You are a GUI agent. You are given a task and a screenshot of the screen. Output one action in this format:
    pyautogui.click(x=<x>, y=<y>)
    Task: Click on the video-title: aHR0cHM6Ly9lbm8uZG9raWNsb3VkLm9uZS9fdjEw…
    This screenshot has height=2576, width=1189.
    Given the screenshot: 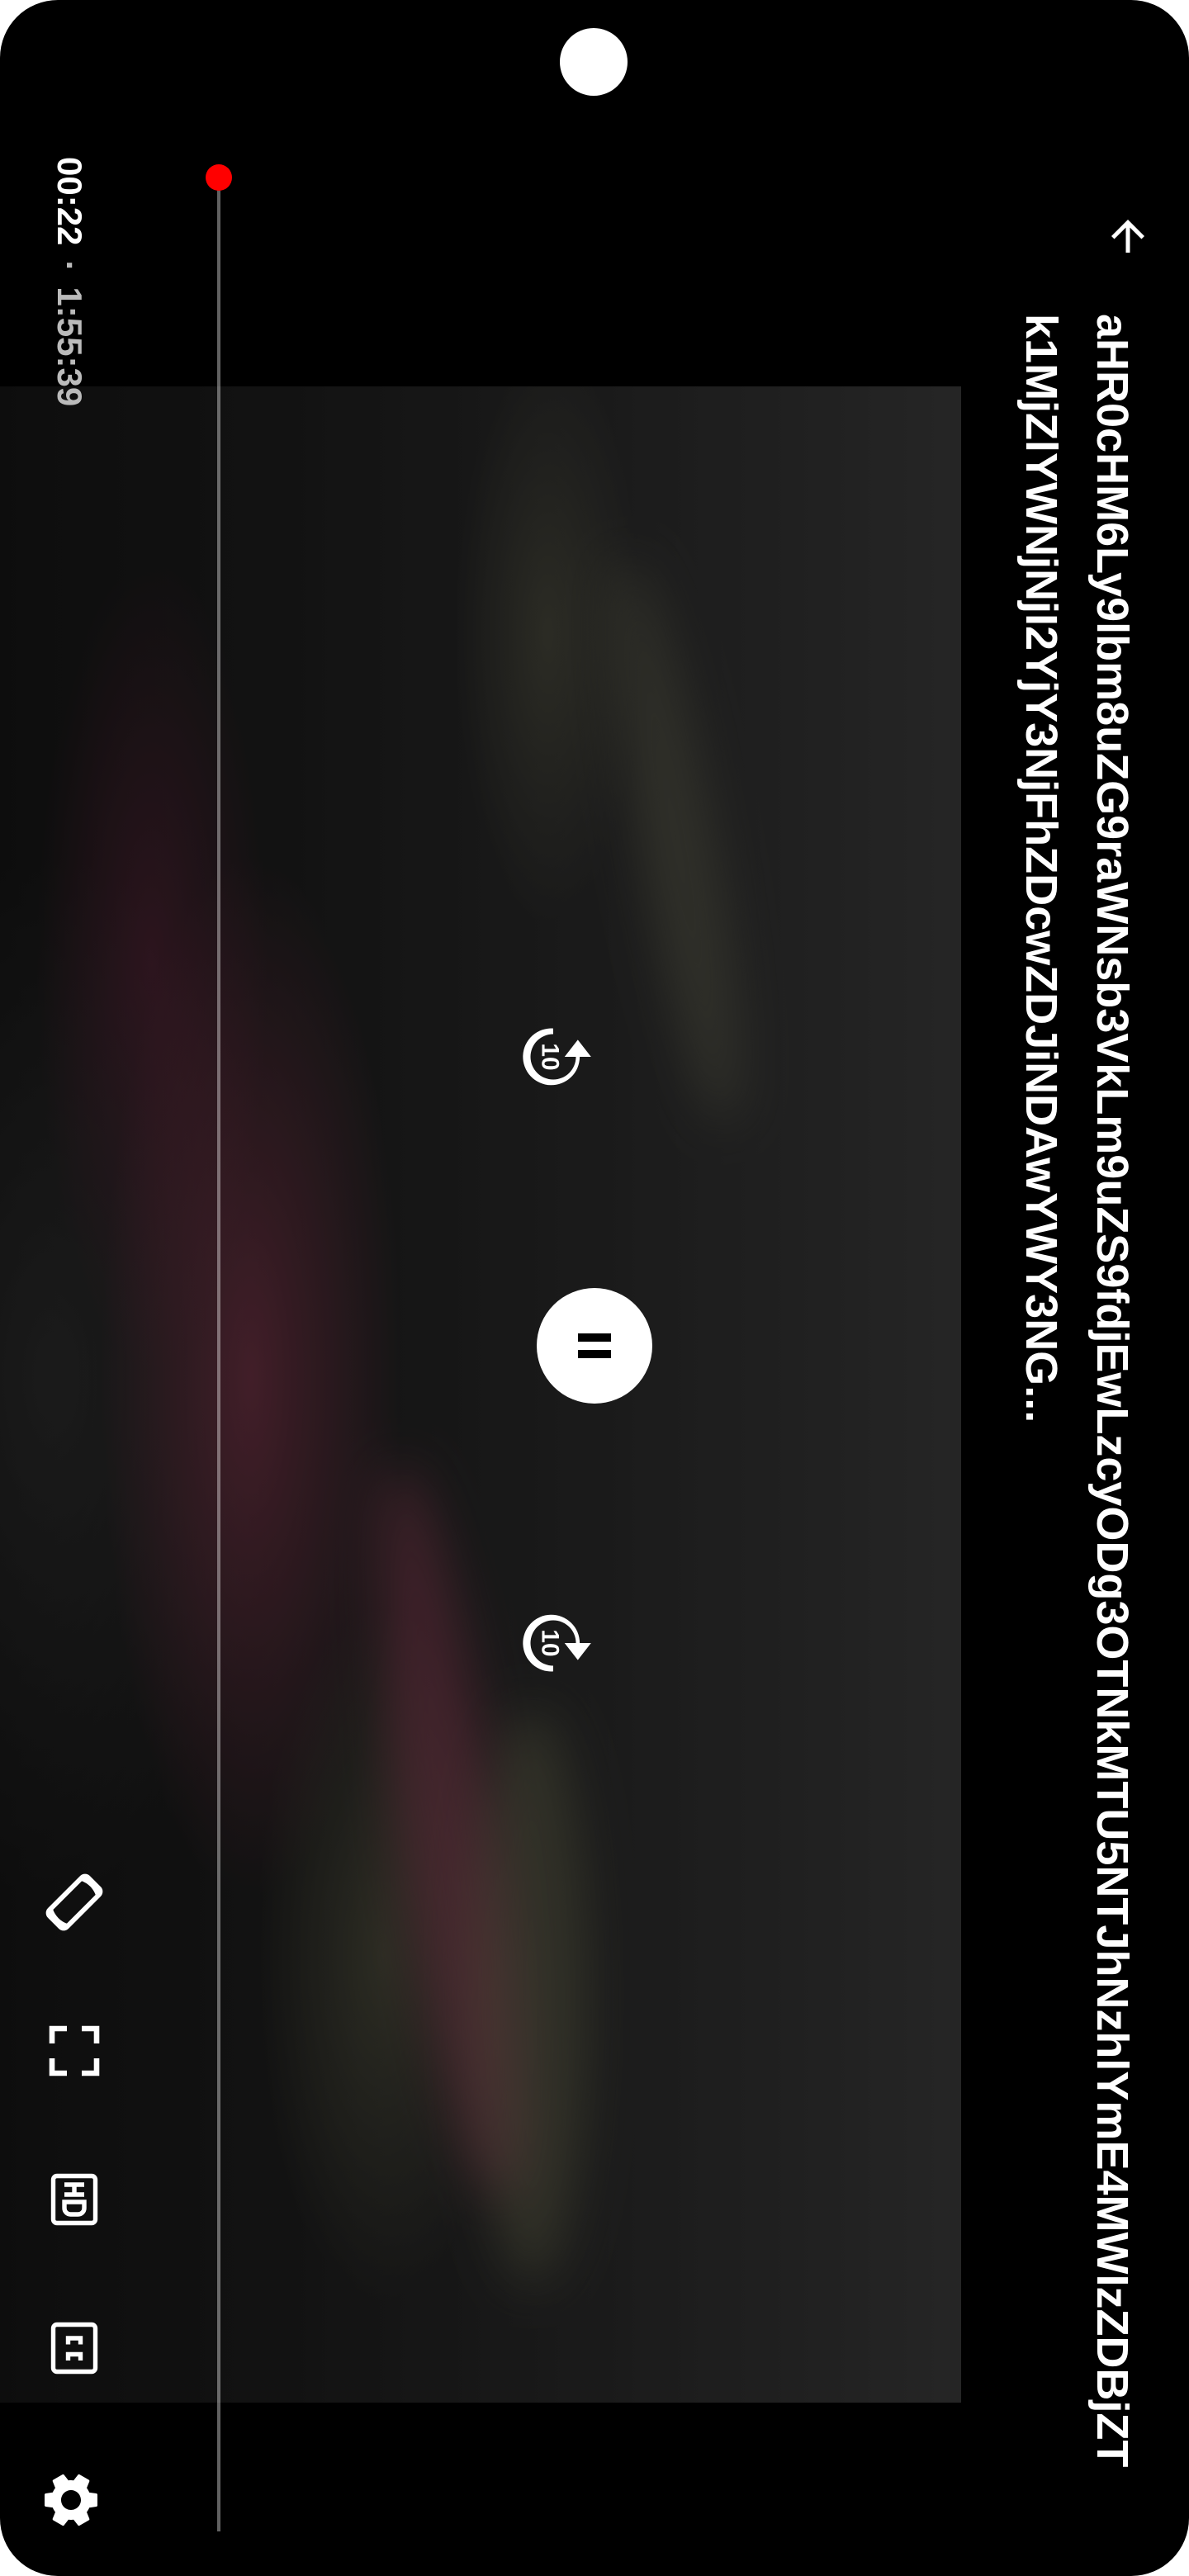 What is the action you would take?
    pyautogui.click(x=1076, y=1391)
    